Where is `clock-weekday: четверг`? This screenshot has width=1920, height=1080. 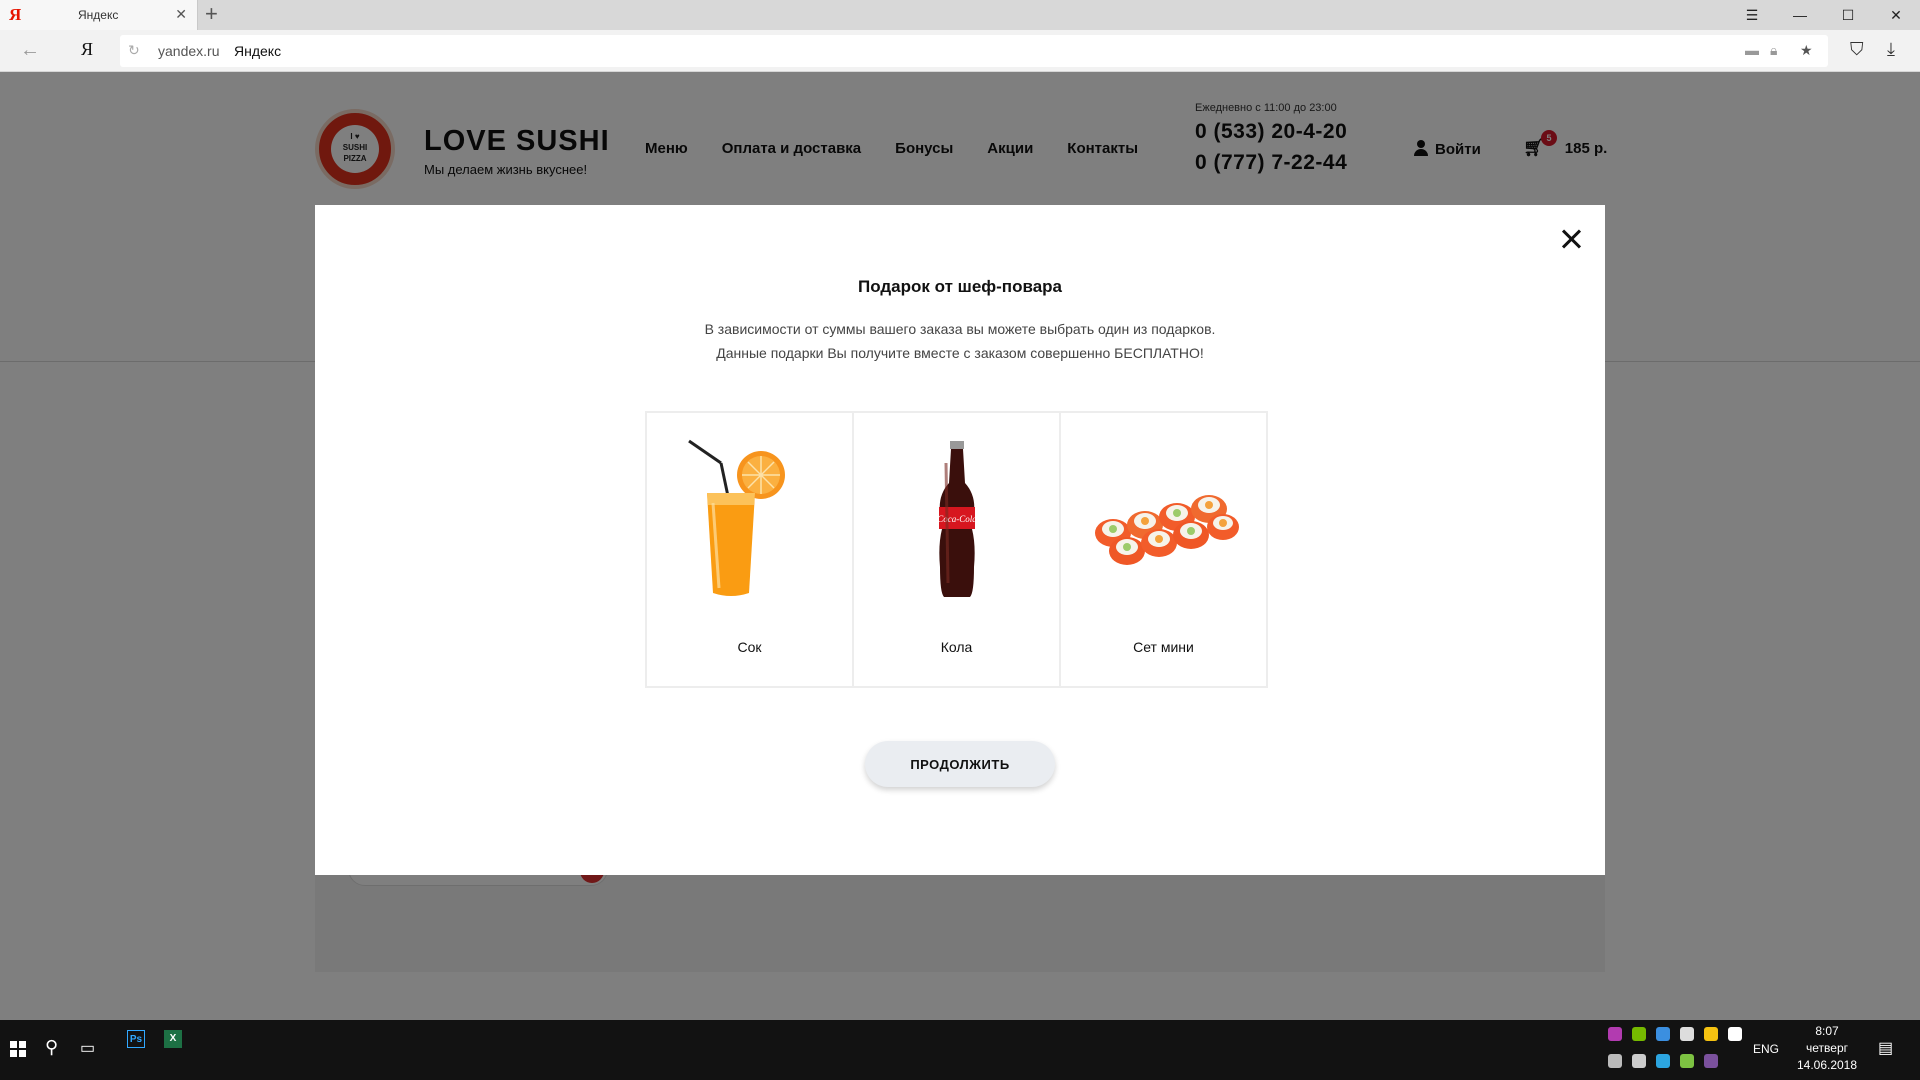
clock-weekday: четверг is located at coordinates (1827, 1048).